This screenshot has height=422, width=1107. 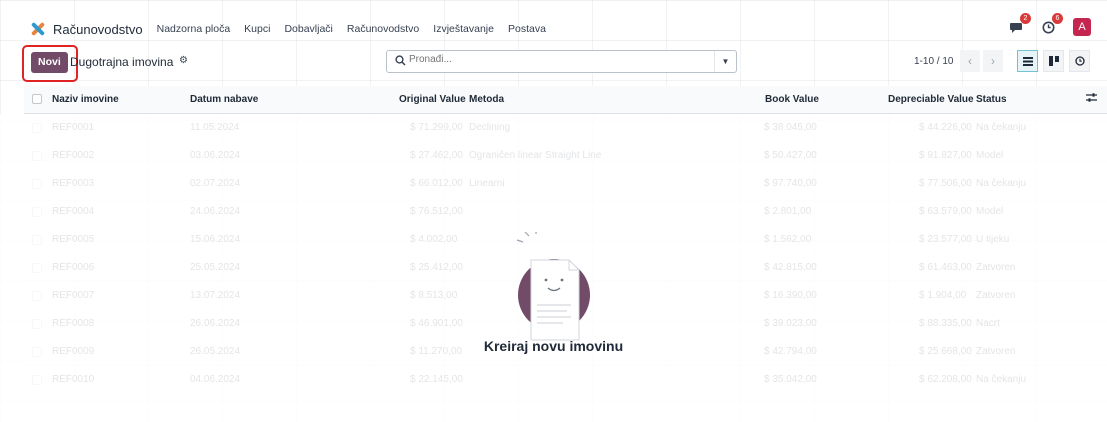 I want to click on messages-icon: 2, so click(x=1019, y=24).